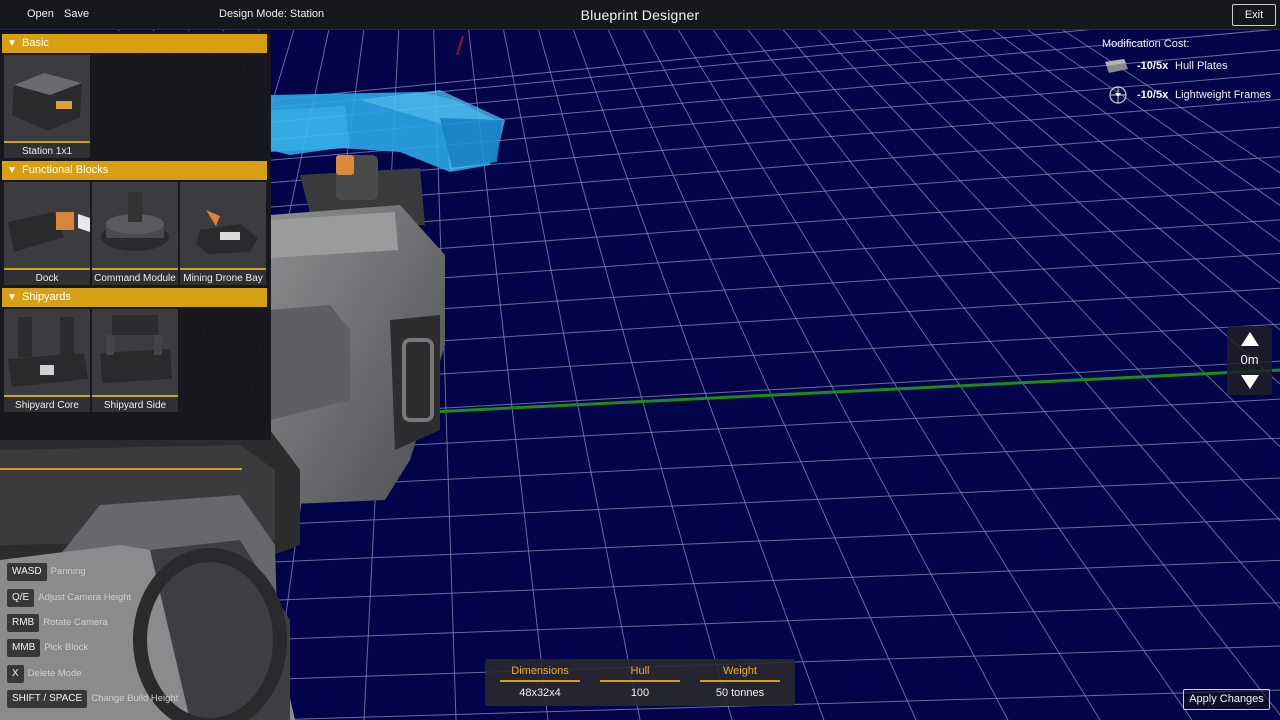  Describe the element at coordinates (223, 225) in the screenshot. I see `mining-drone-bay-icon` at that location.